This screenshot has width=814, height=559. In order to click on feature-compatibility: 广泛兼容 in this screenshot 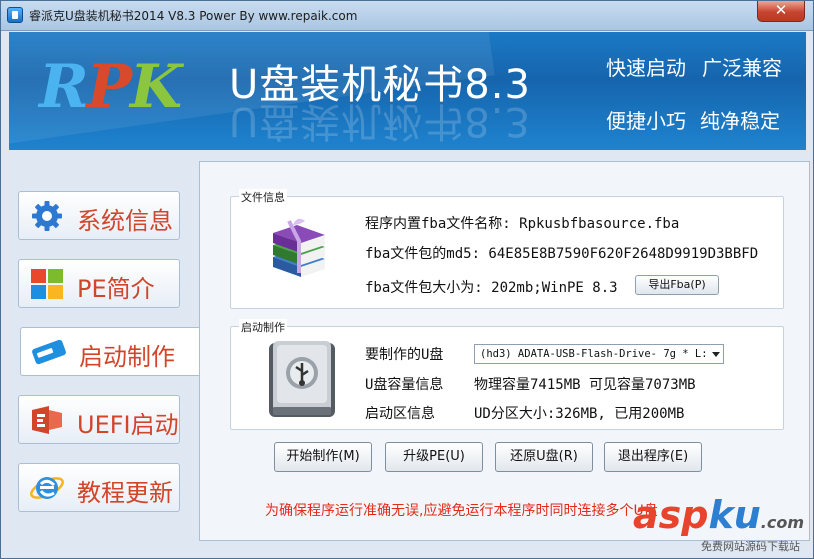, I will do `click(742, 68)`.